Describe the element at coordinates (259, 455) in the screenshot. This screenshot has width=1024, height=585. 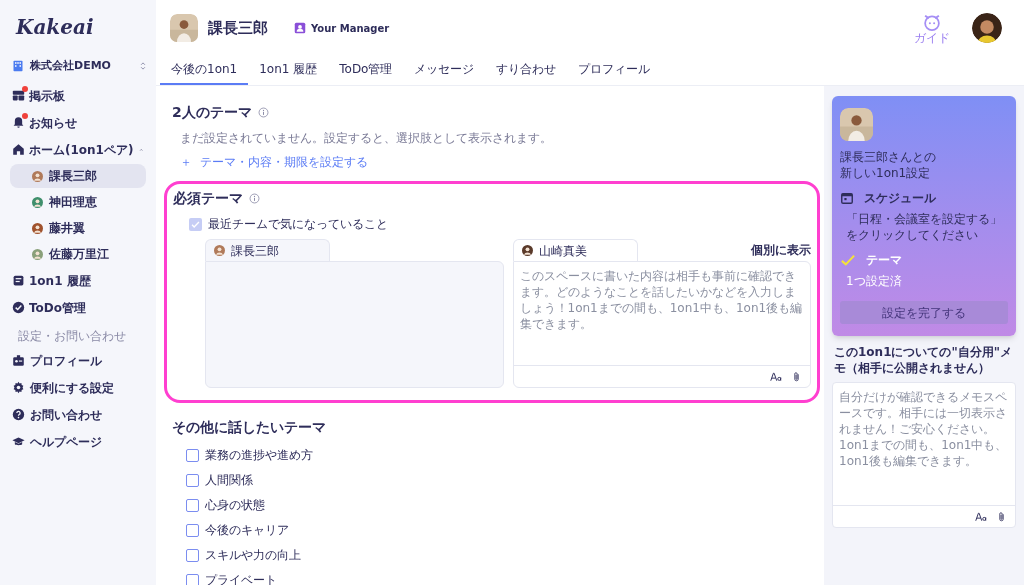
I see `theme-label: 業務の進捗や進め方` at that location.